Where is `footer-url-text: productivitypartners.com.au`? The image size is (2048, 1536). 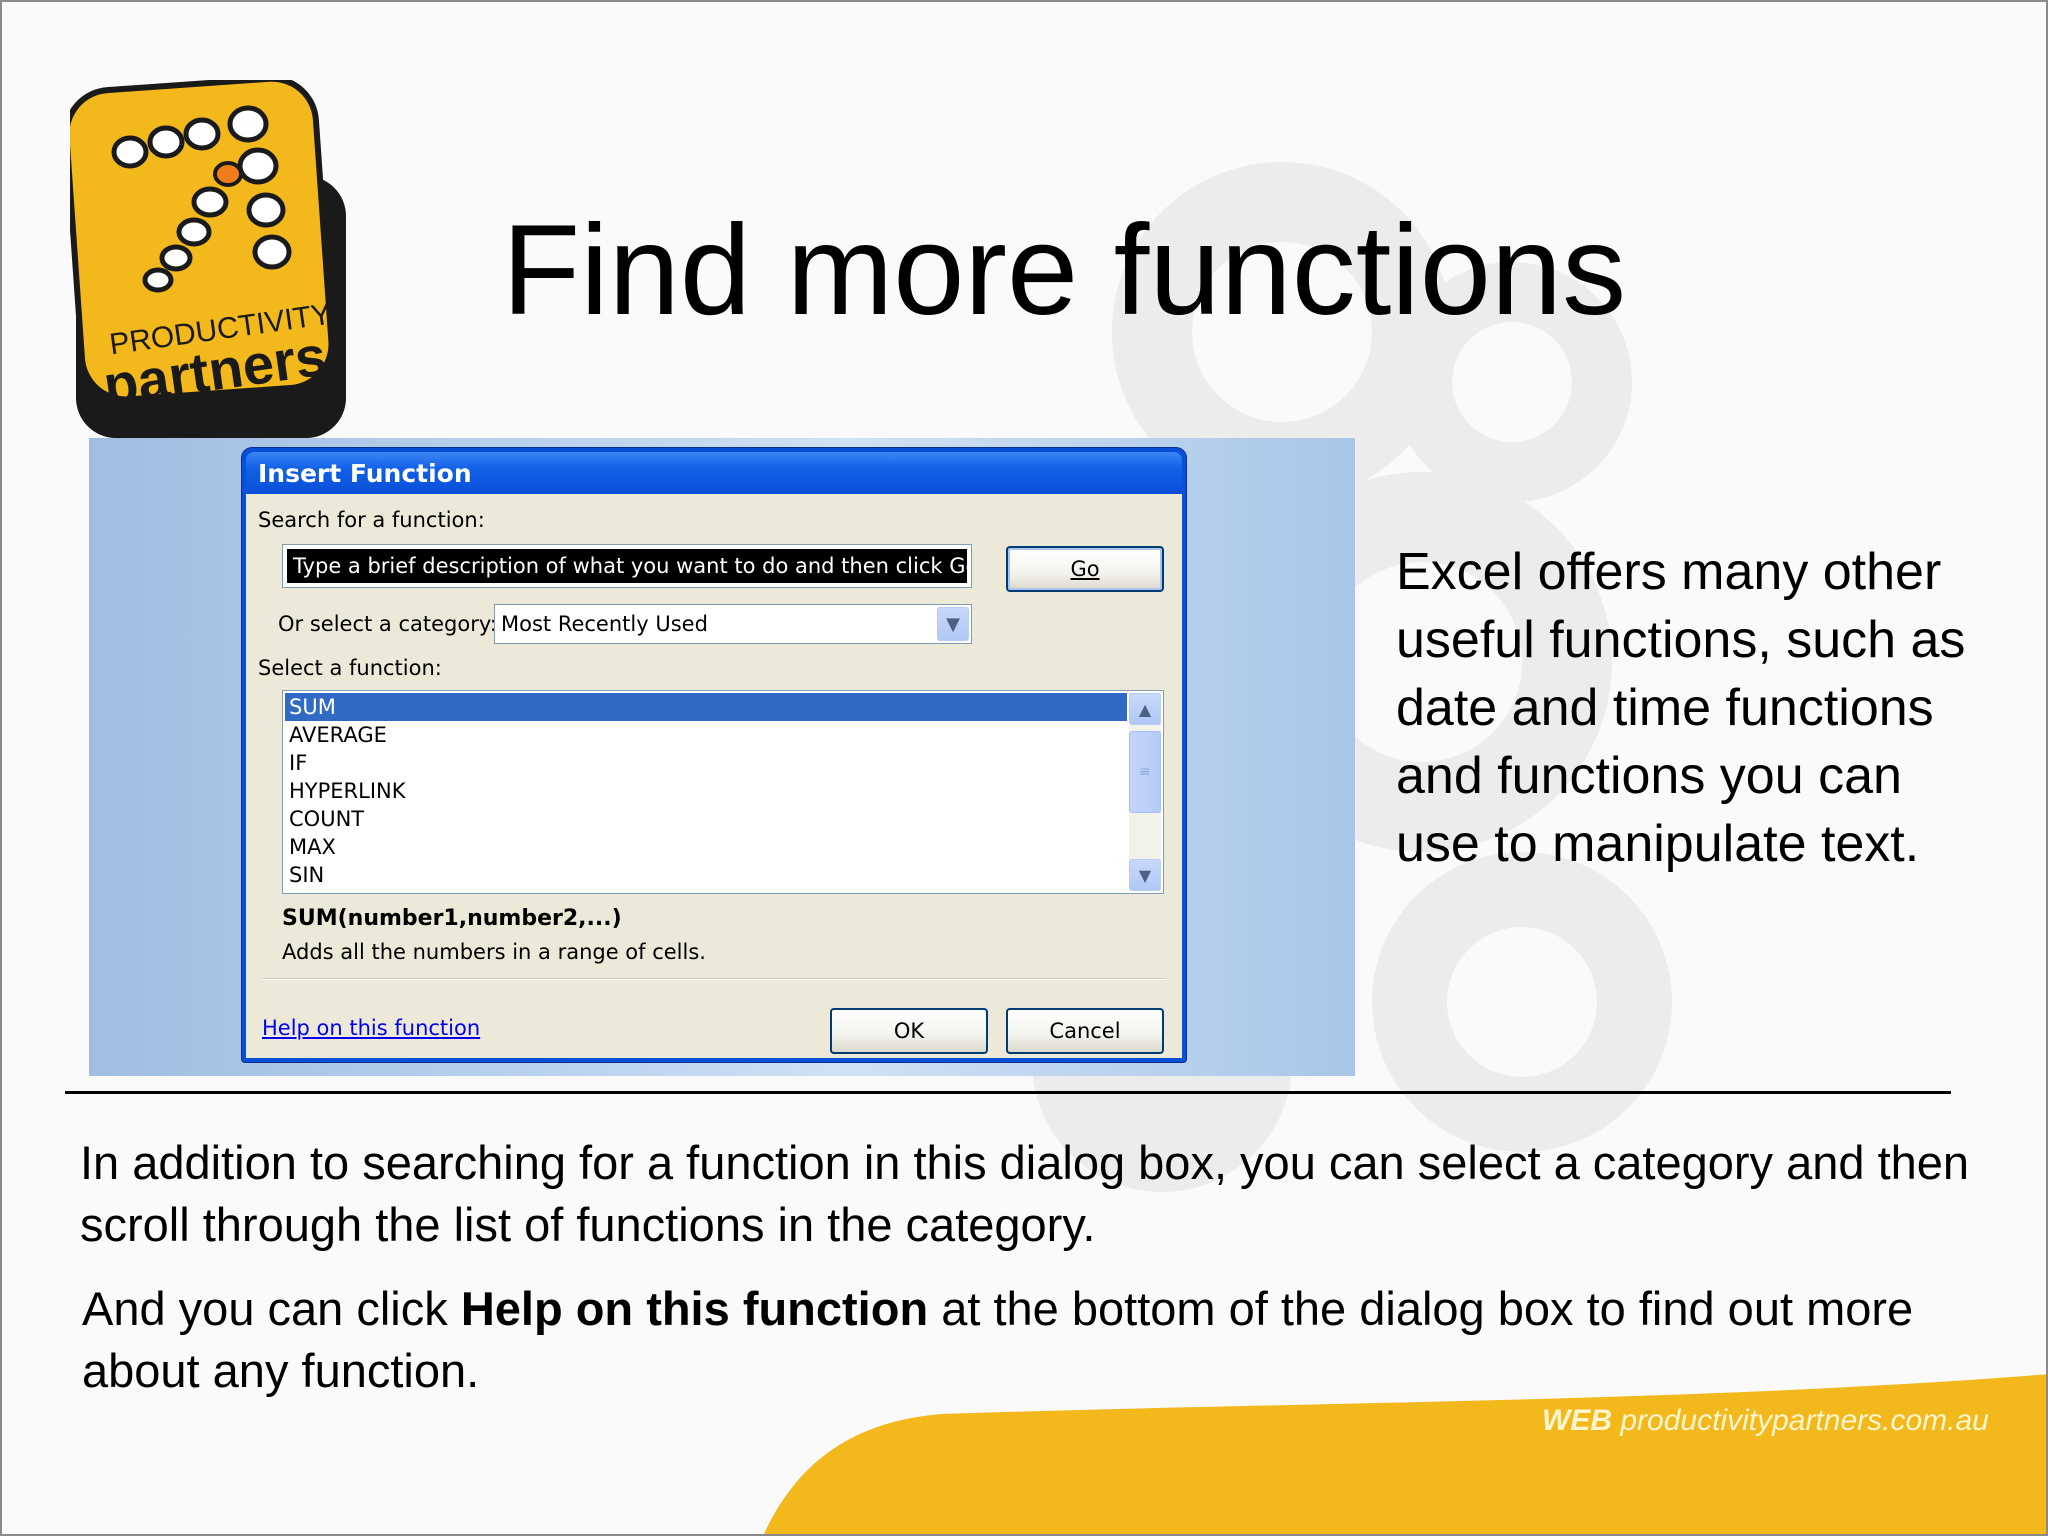 footer-url-text: productivitypartners.com.au is located at coordinates (1804, 1420).